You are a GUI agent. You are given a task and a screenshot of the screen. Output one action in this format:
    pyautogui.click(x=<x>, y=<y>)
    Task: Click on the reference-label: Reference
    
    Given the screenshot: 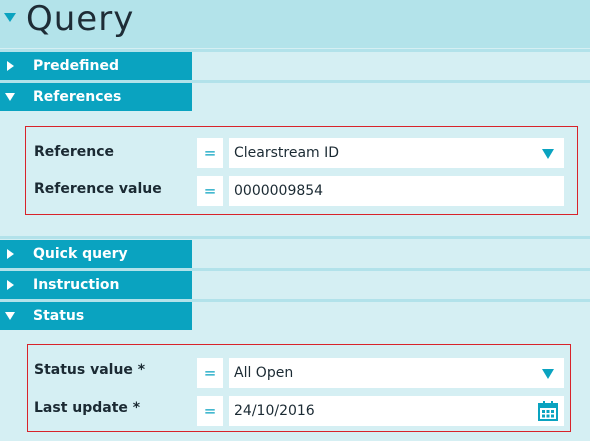 What is the action you would take?
    pyautogui.click(x=74, y=152)
    